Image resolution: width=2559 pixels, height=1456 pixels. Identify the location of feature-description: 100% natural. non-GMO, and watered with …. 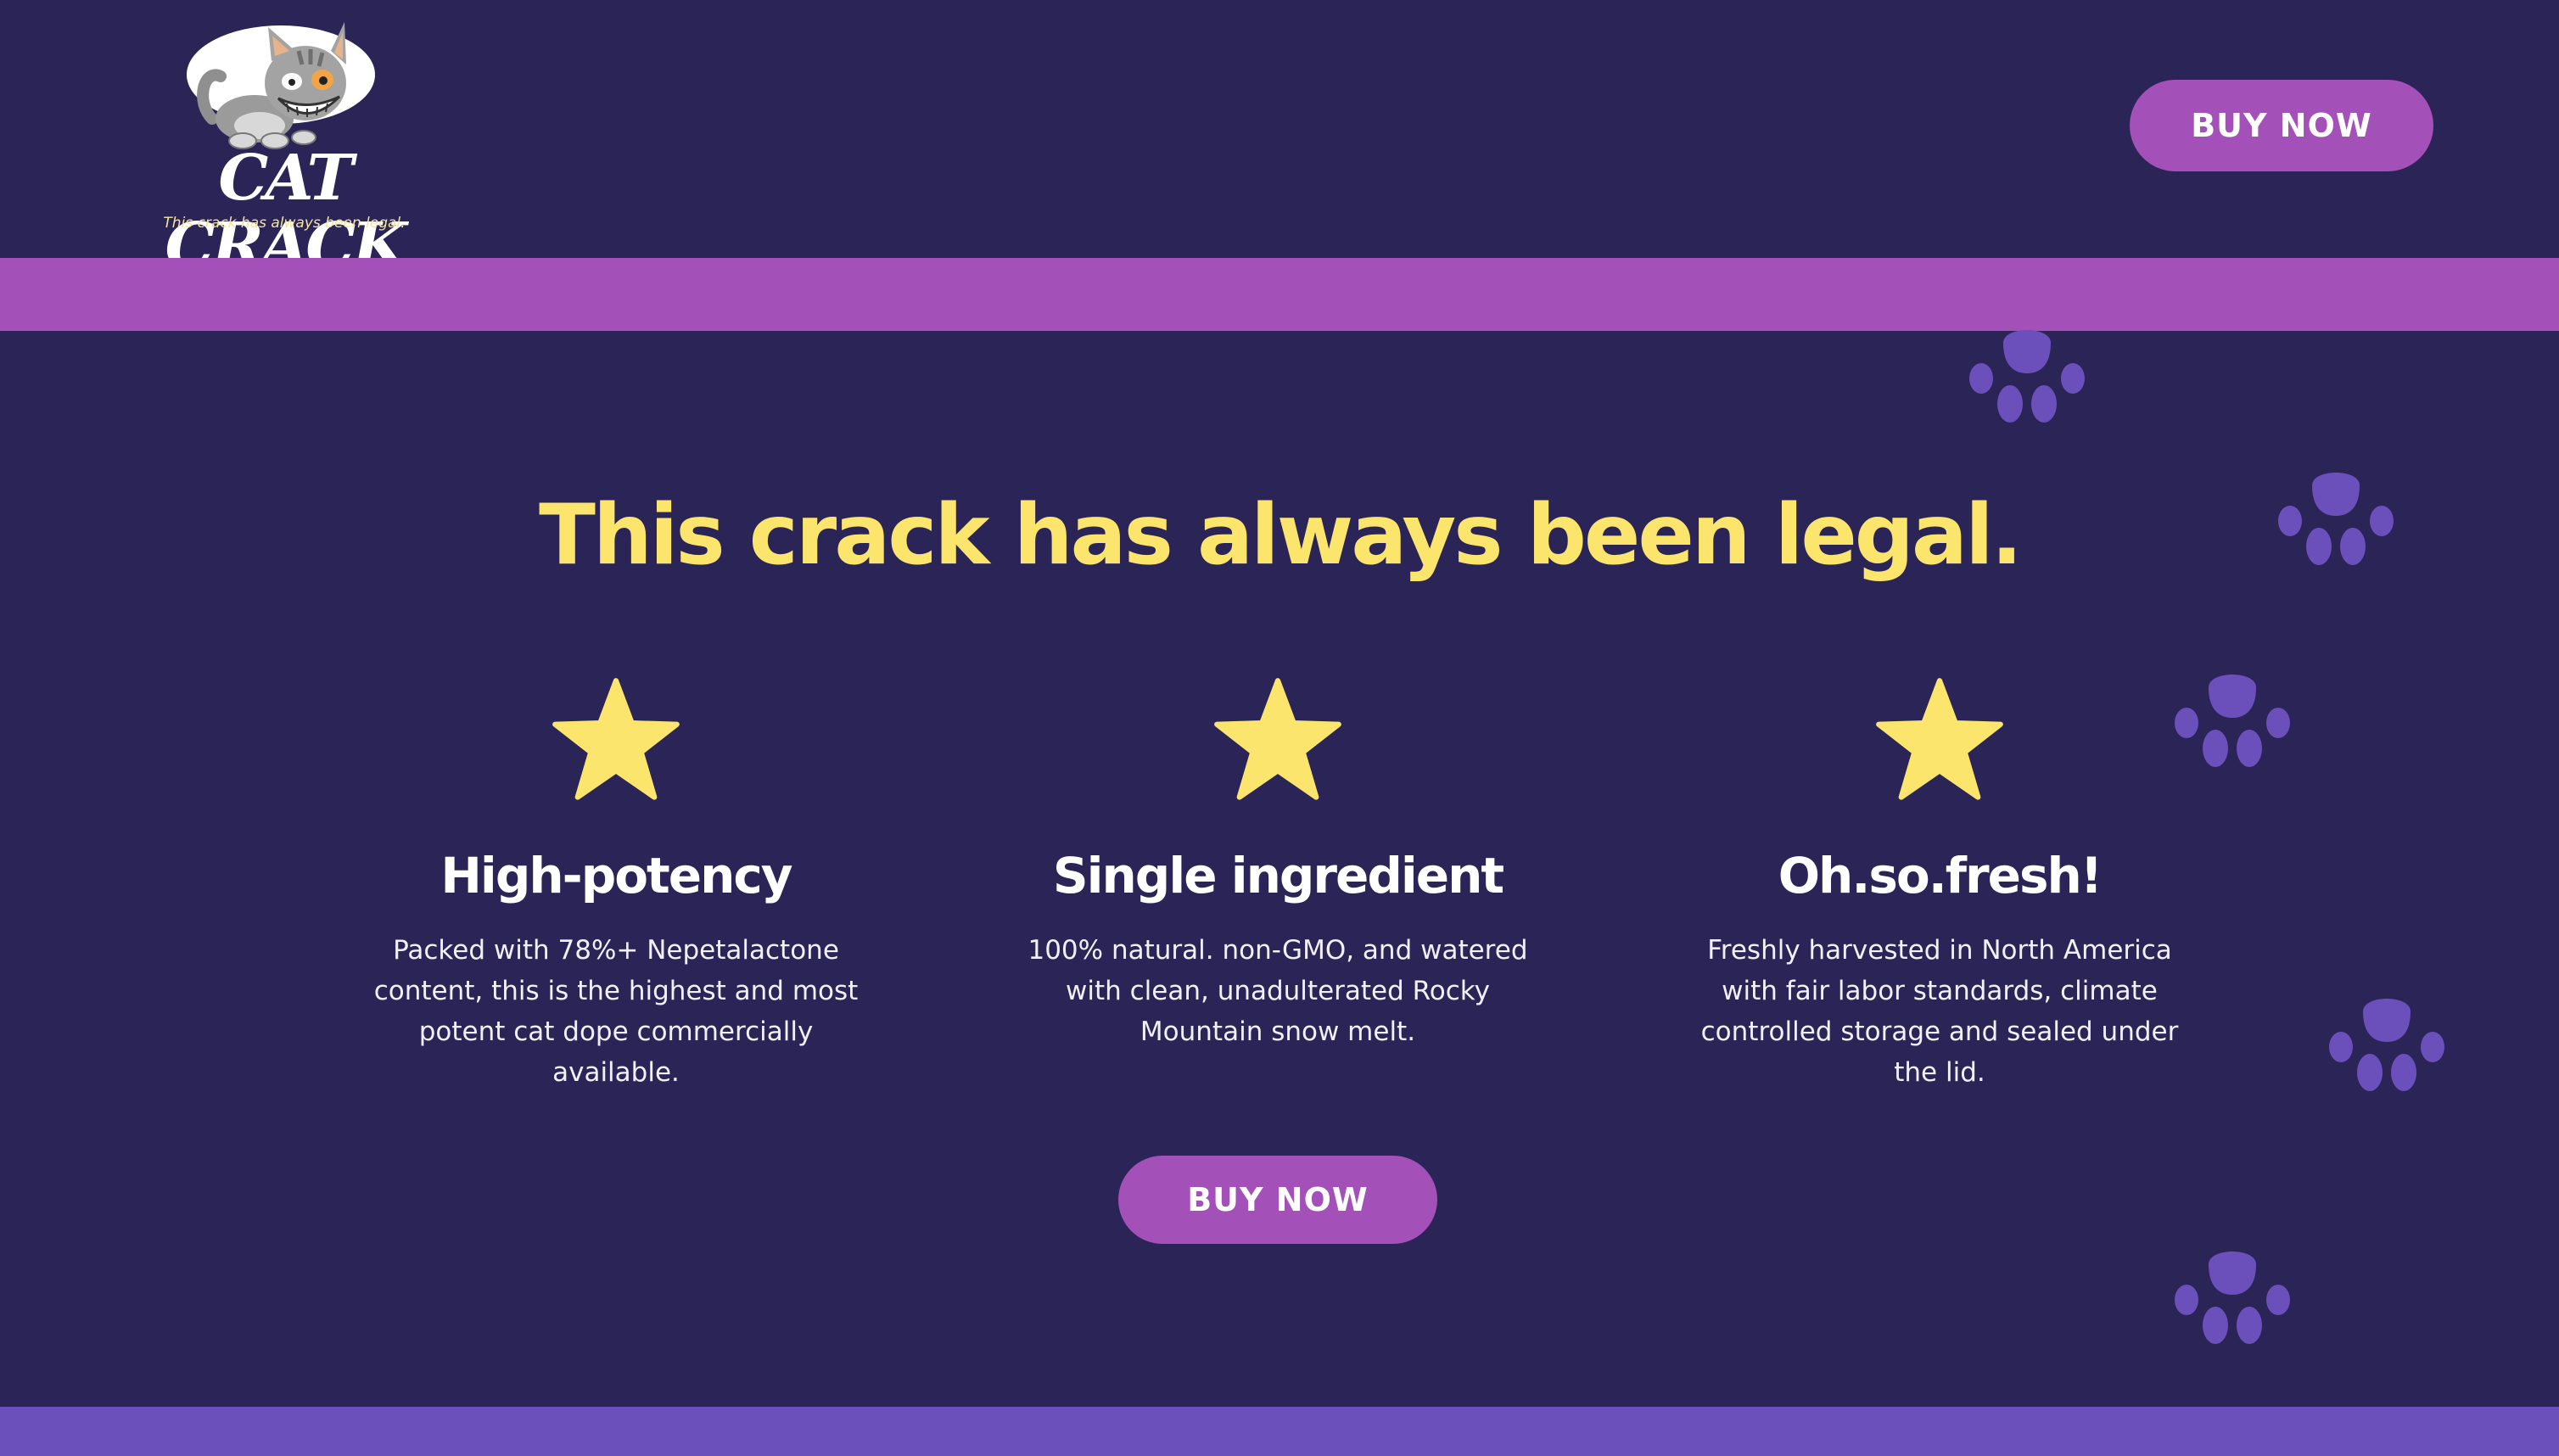
(1278, 991).